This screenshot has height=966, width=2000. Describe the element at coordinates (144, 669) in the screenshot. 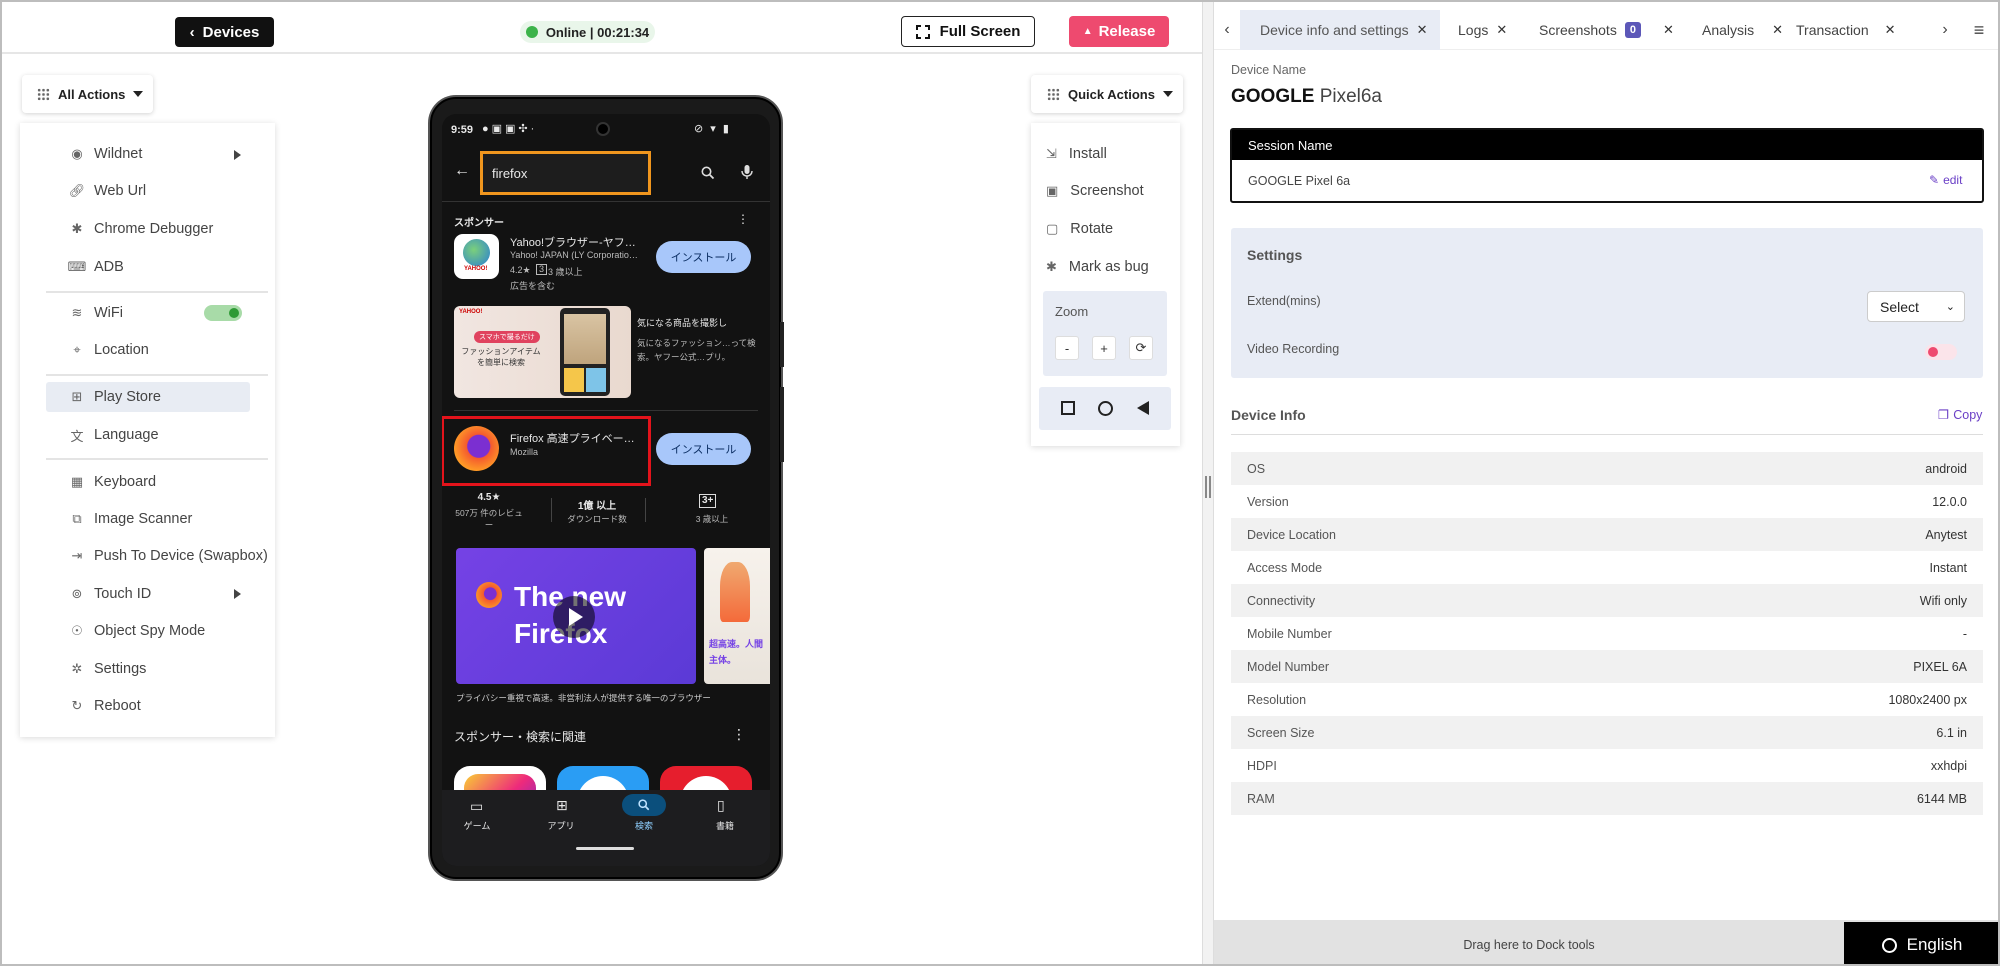

I see `menu-item-settings: ✲ Settings` at that location.